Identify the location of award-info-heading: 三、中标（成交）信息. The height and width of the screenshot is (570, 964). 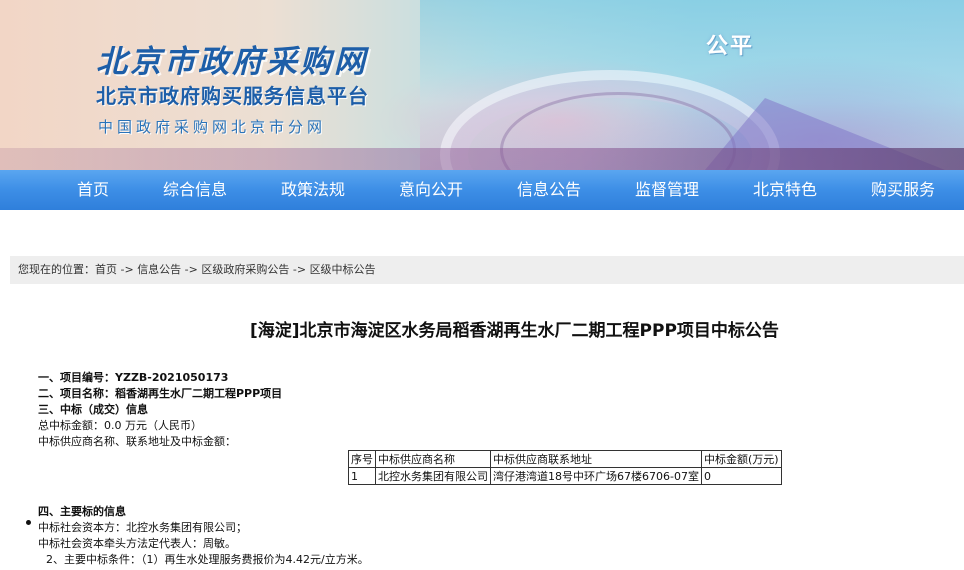
(93, 409).